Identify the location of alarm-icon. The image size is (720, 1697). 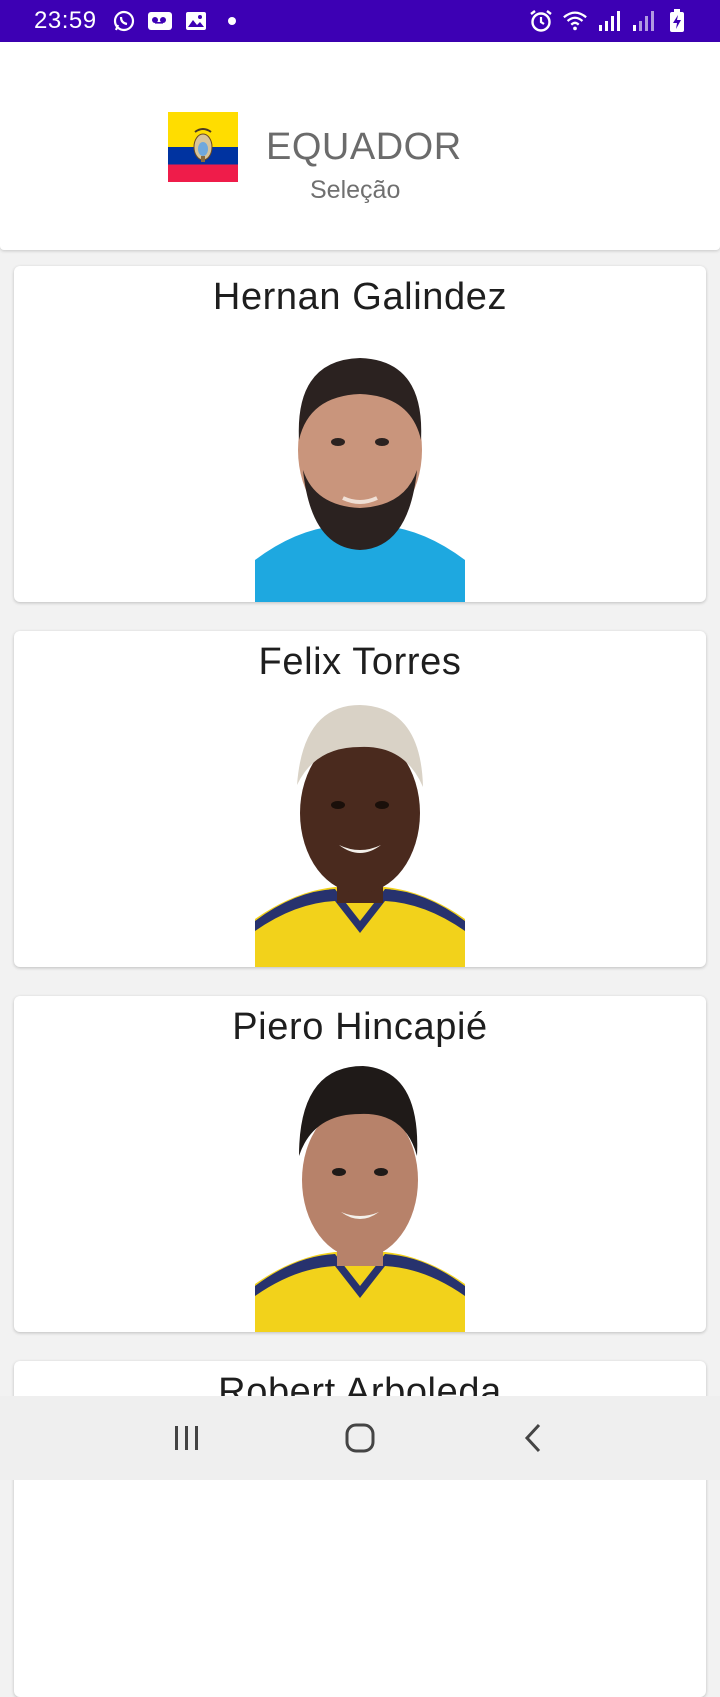
(541, 21).